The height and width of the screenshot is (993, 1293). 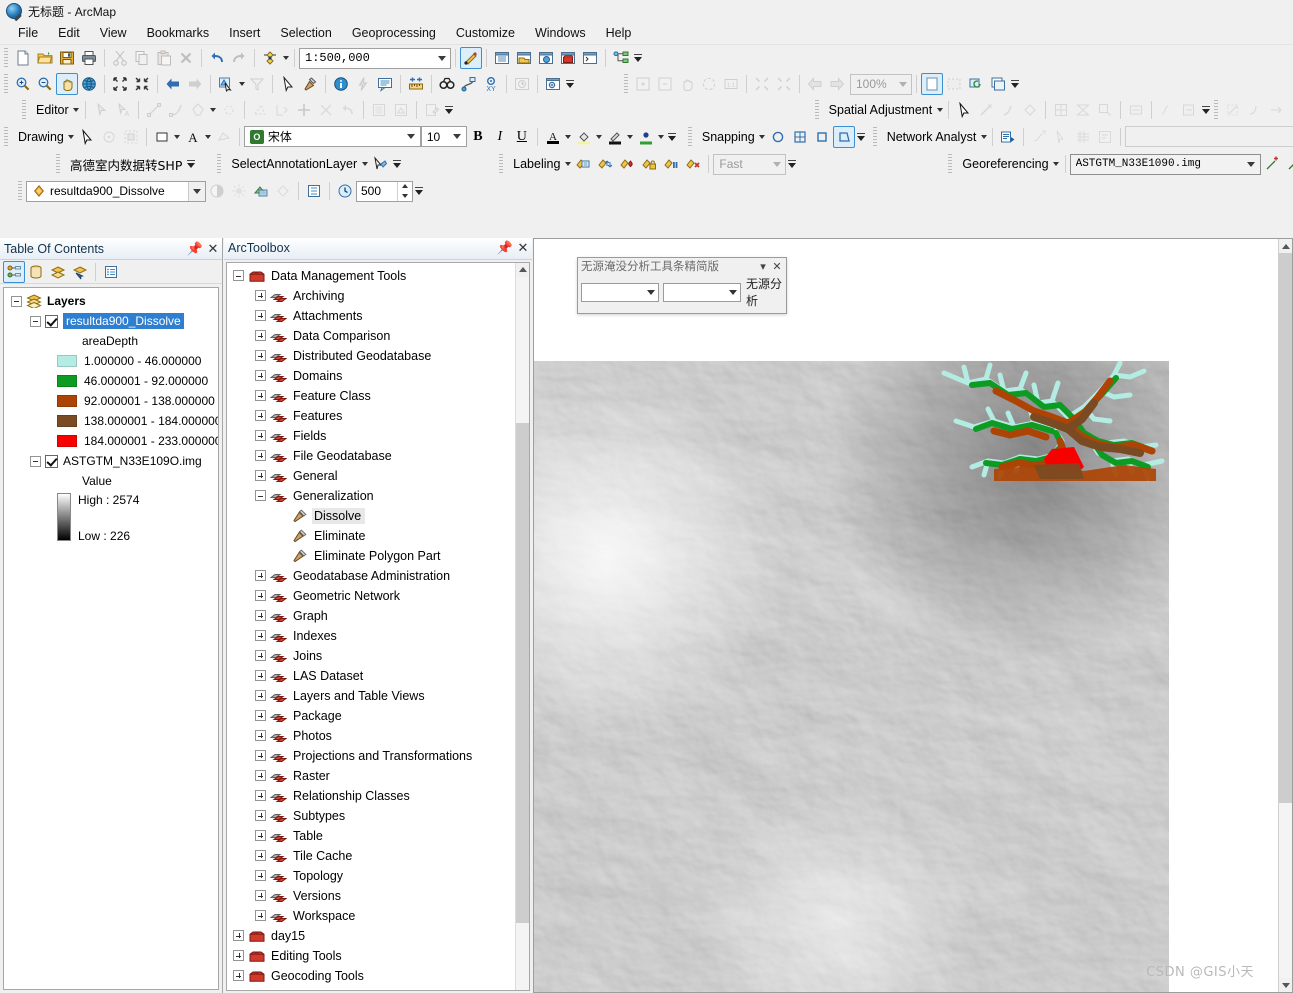 What do you see at coordinates (792, 164) in the screenshot?
I see `labeling-toolbar-overflow` at bounding box center [792, 164].